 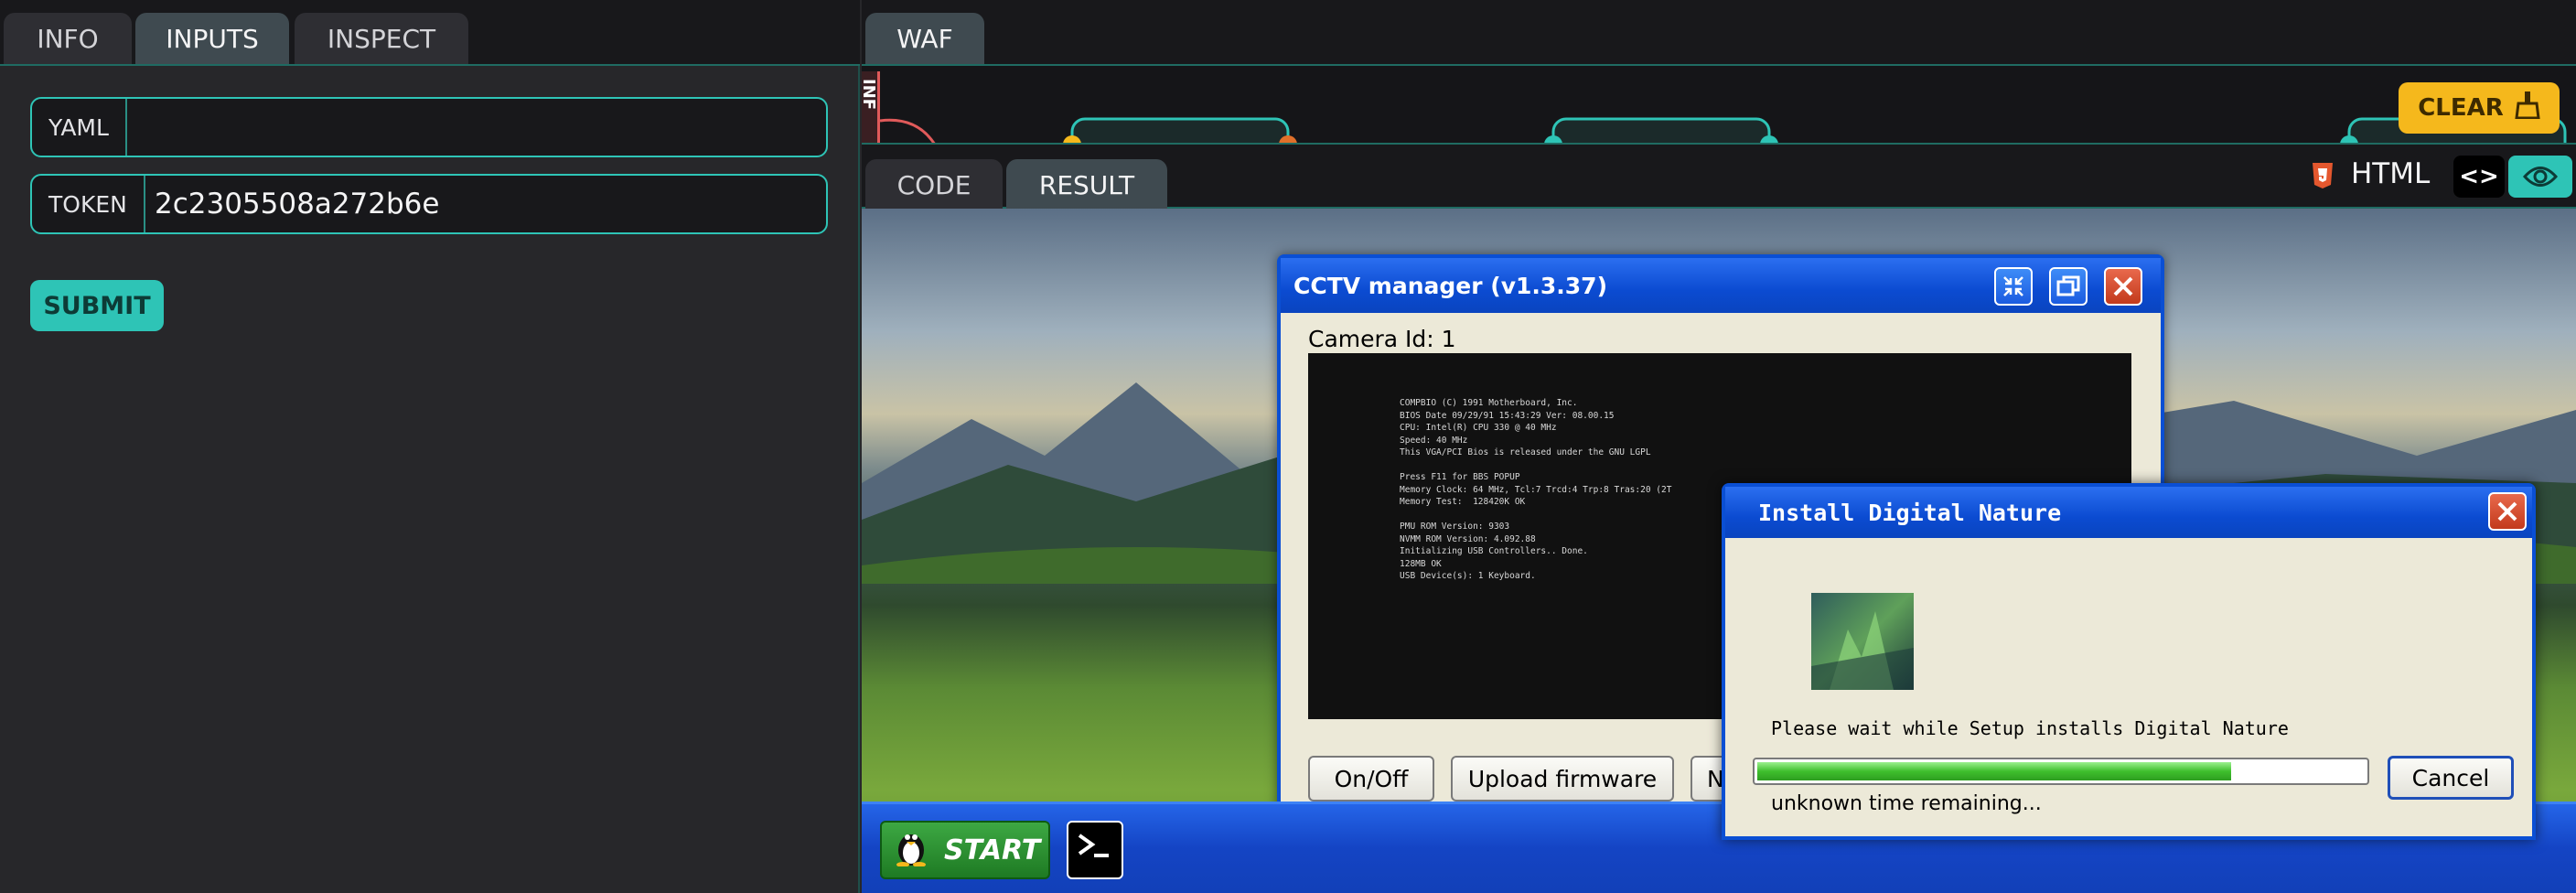 I want to click on html5-icon, so click(x=2323, y=175).